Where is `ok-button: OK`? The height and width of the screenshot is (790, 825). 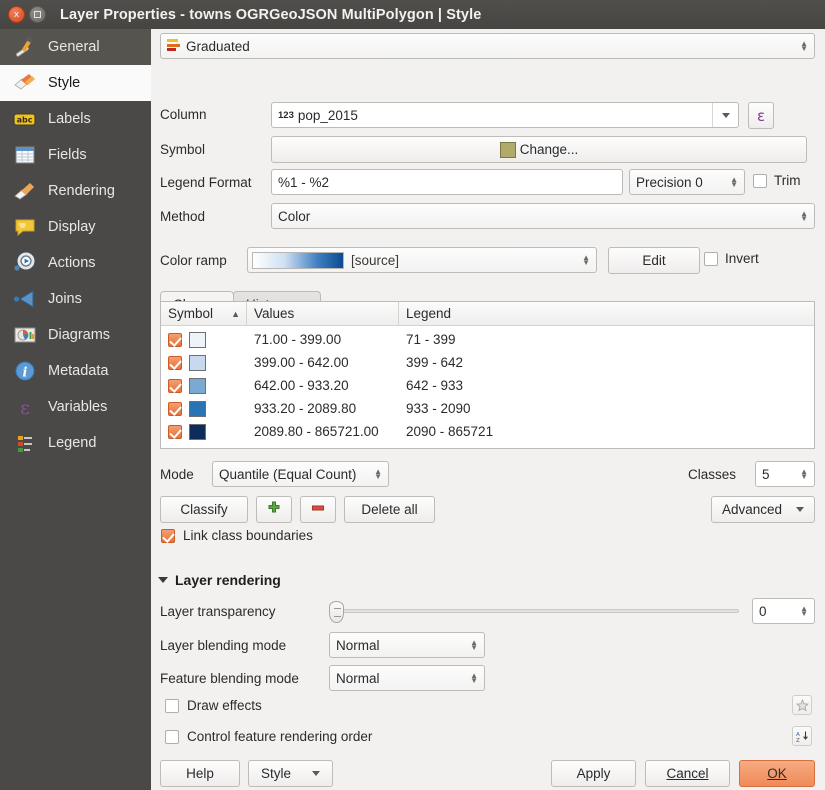
ok-button: OK is located at coordinates (777, 773).